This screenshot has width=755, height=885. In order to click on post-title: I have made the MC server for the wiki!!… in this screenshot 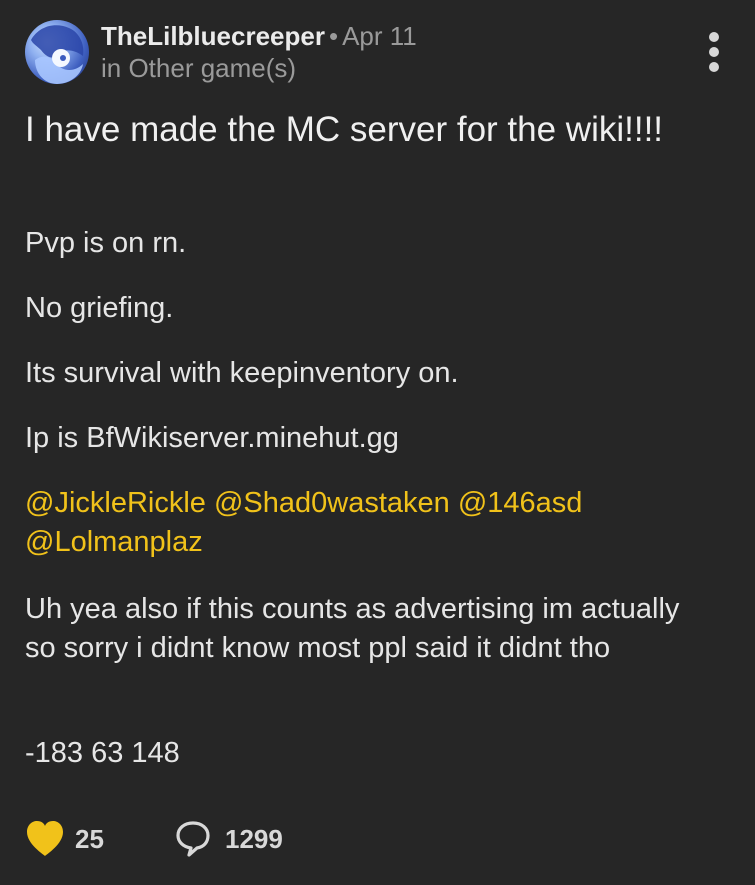, I will do `click(344, 129)`.